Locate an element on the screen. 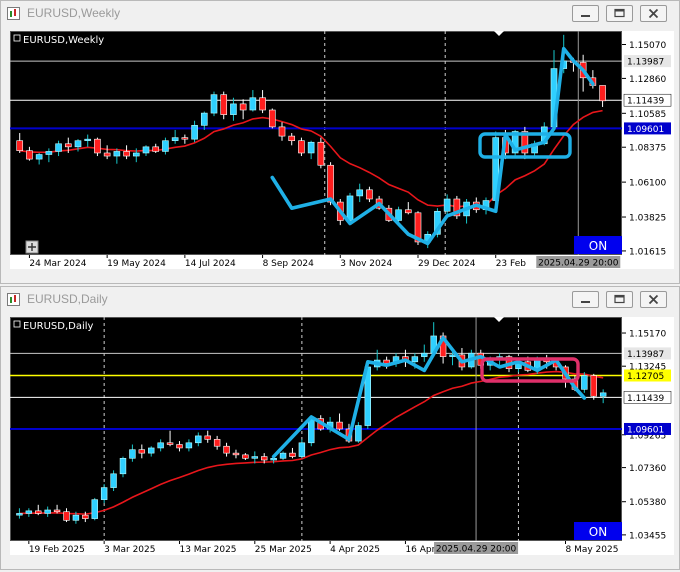  chart-symbol-label: EURUSD,Daily is located at coordinates (58, 326).